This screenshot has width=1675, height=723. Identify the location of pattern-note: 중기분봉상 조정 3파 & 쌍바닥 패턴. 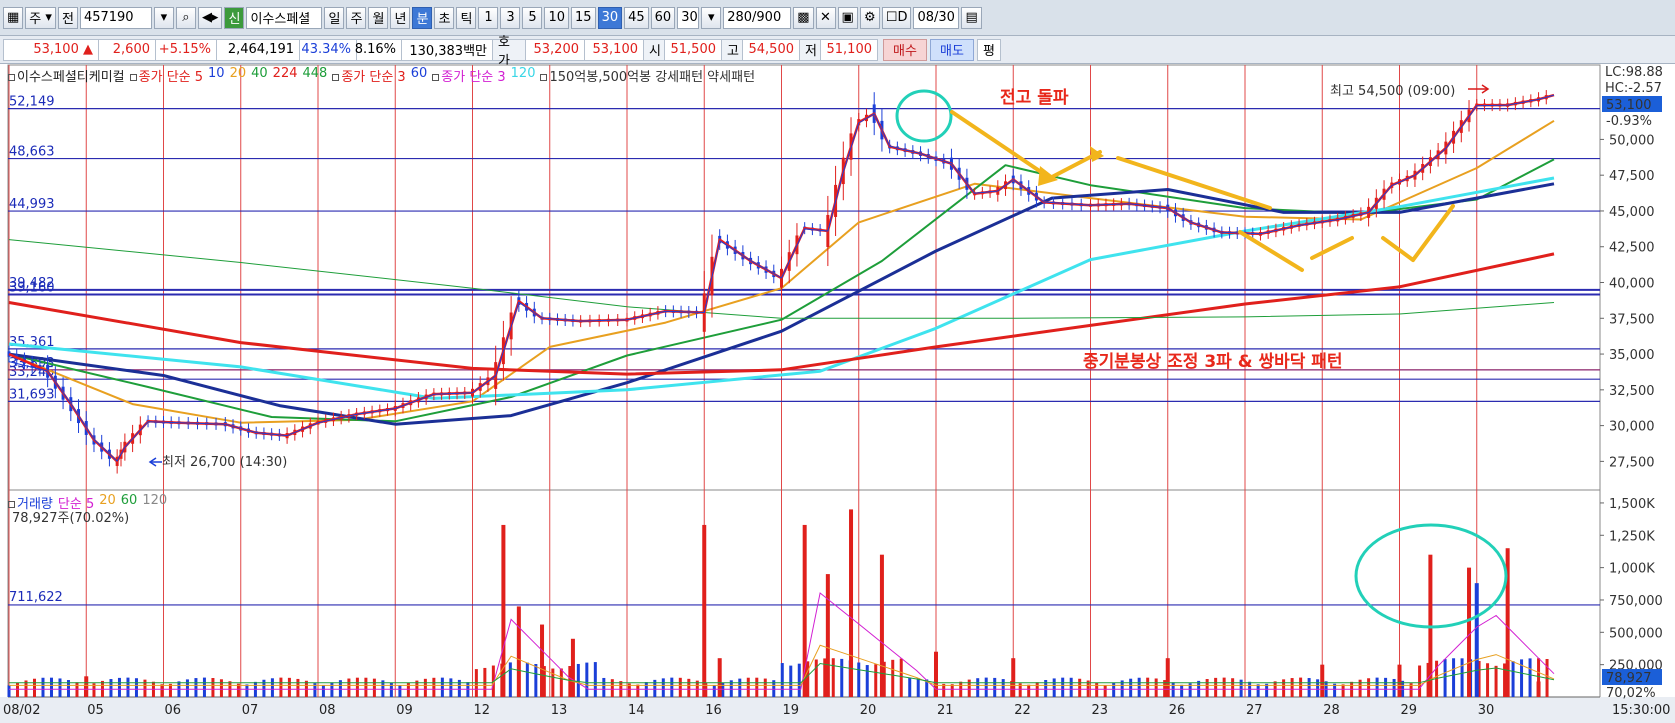
(1213, 362).